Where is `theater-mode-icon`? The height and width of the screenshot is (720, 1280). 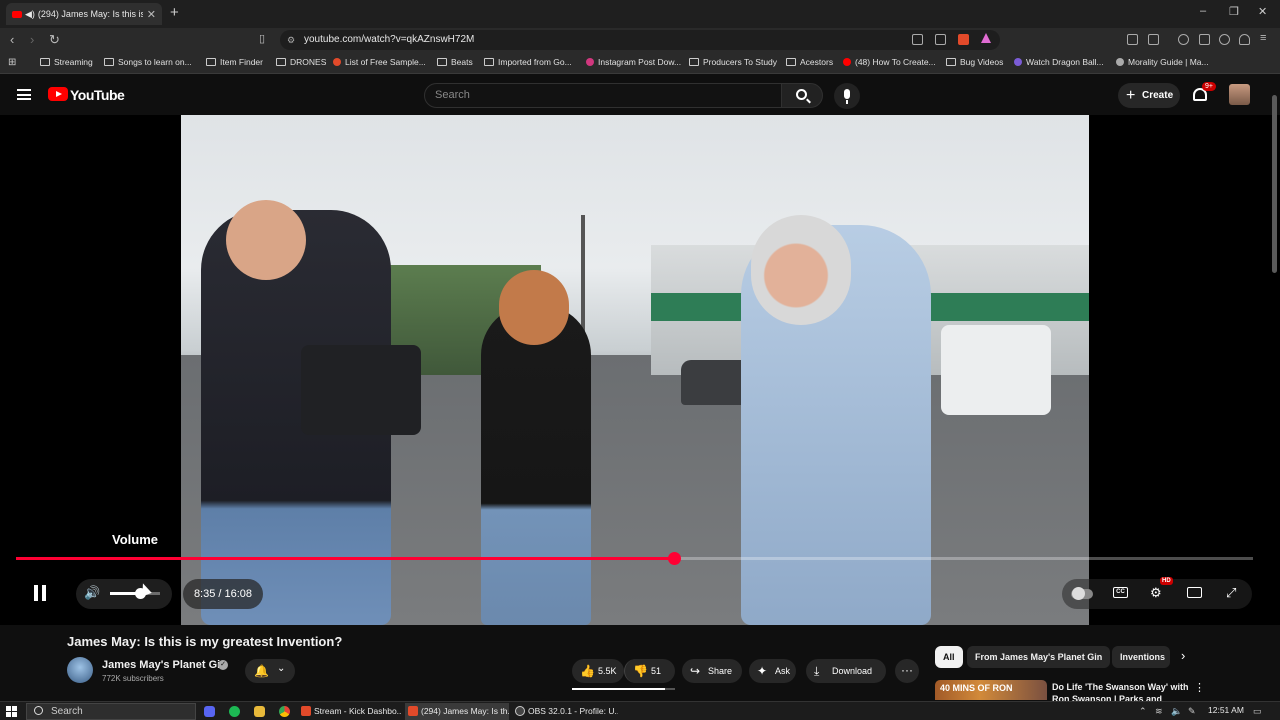 theater-mode-icon is located at coordinates (1194, 592).